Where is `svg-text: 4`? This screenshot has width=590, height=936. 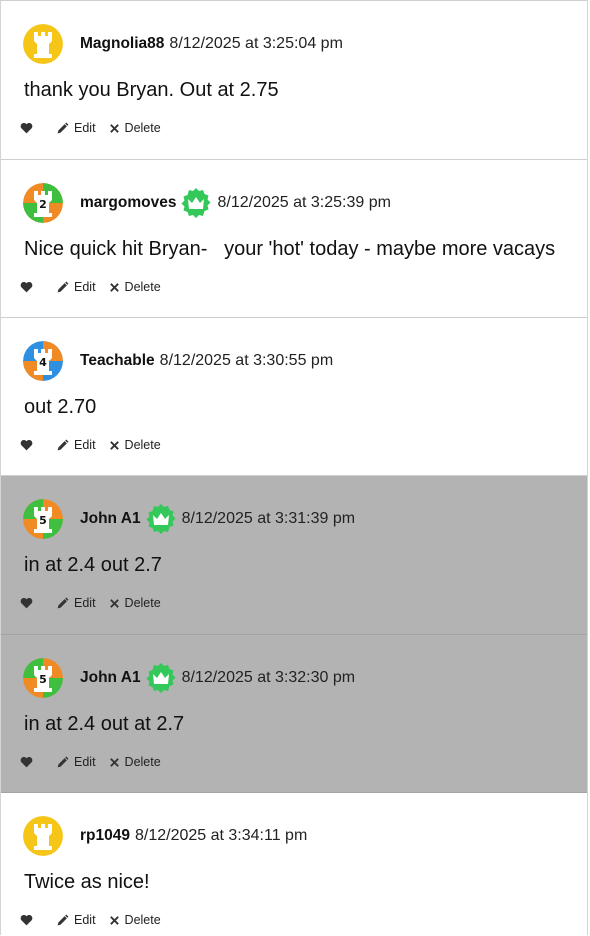
svg-text: 4 is located at coordinates (43, 362).